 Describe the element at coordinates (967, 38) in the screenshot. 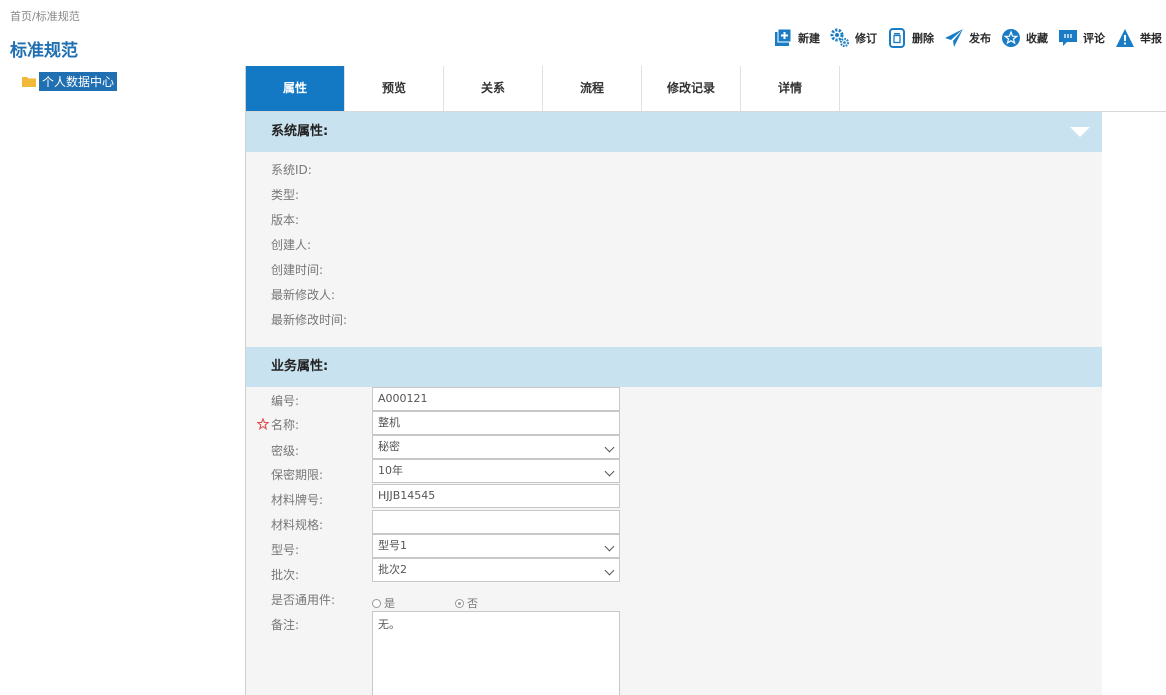

I see `publish-button: 发布` at that location.